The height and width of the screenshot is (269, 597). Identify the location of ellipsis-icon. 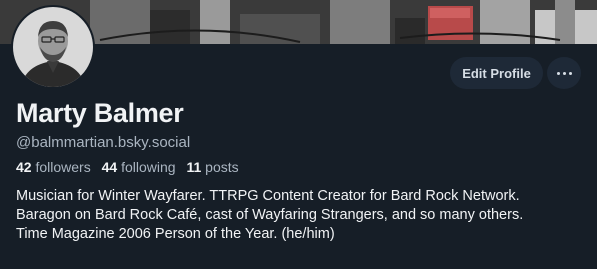
(564, 73).